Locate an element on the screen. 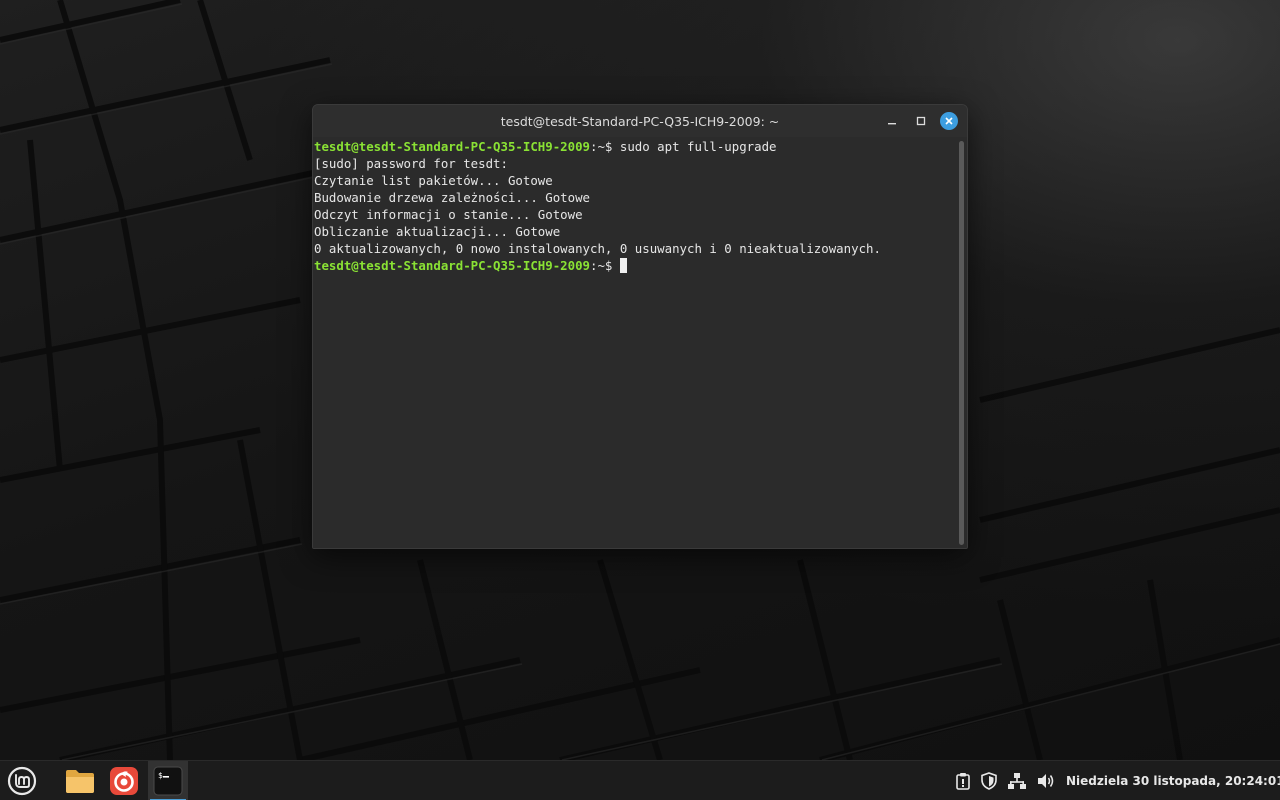 This screenshot has height=800, width=1280. close-icon is located at coordinates (949, 121).